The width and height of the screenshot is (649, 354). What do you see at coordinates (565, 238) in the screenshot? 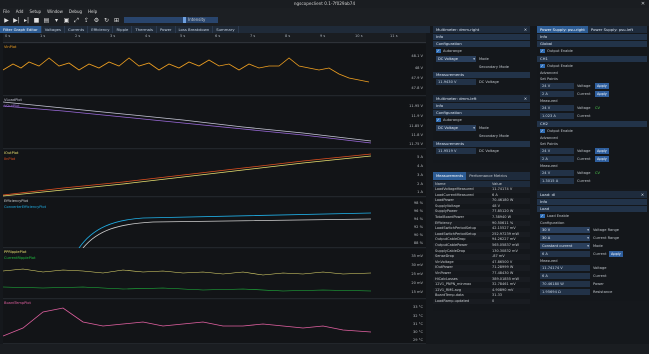
I see `current-range-select: 30 A ▾` at bounding box center [565, 238].